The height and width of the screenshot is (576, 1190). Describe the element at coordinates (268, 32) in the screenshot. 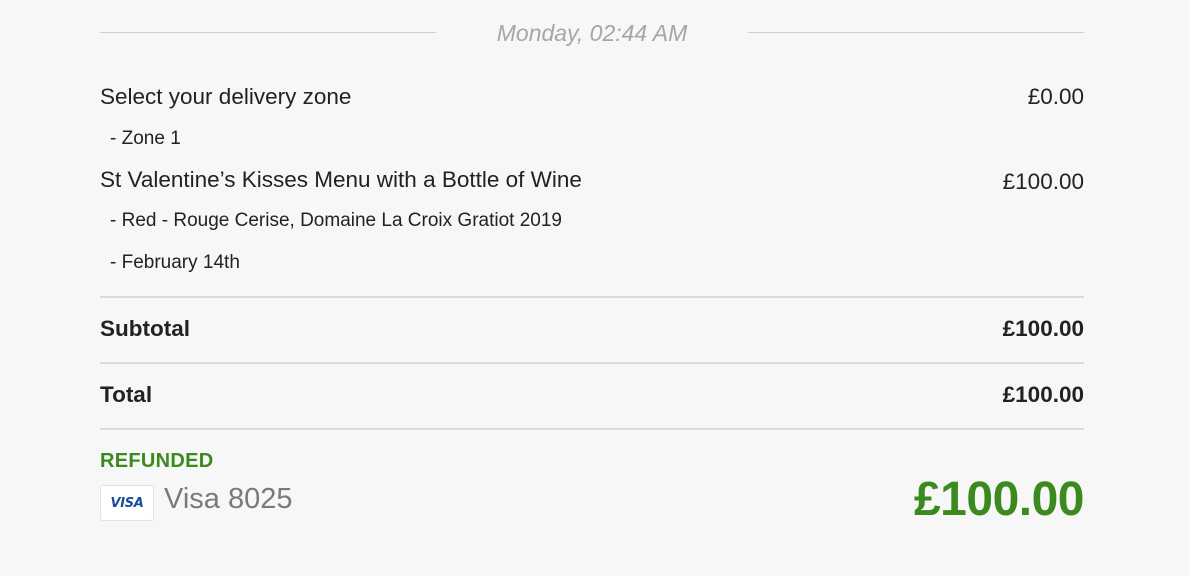

I see `divider-line-left` at that location.